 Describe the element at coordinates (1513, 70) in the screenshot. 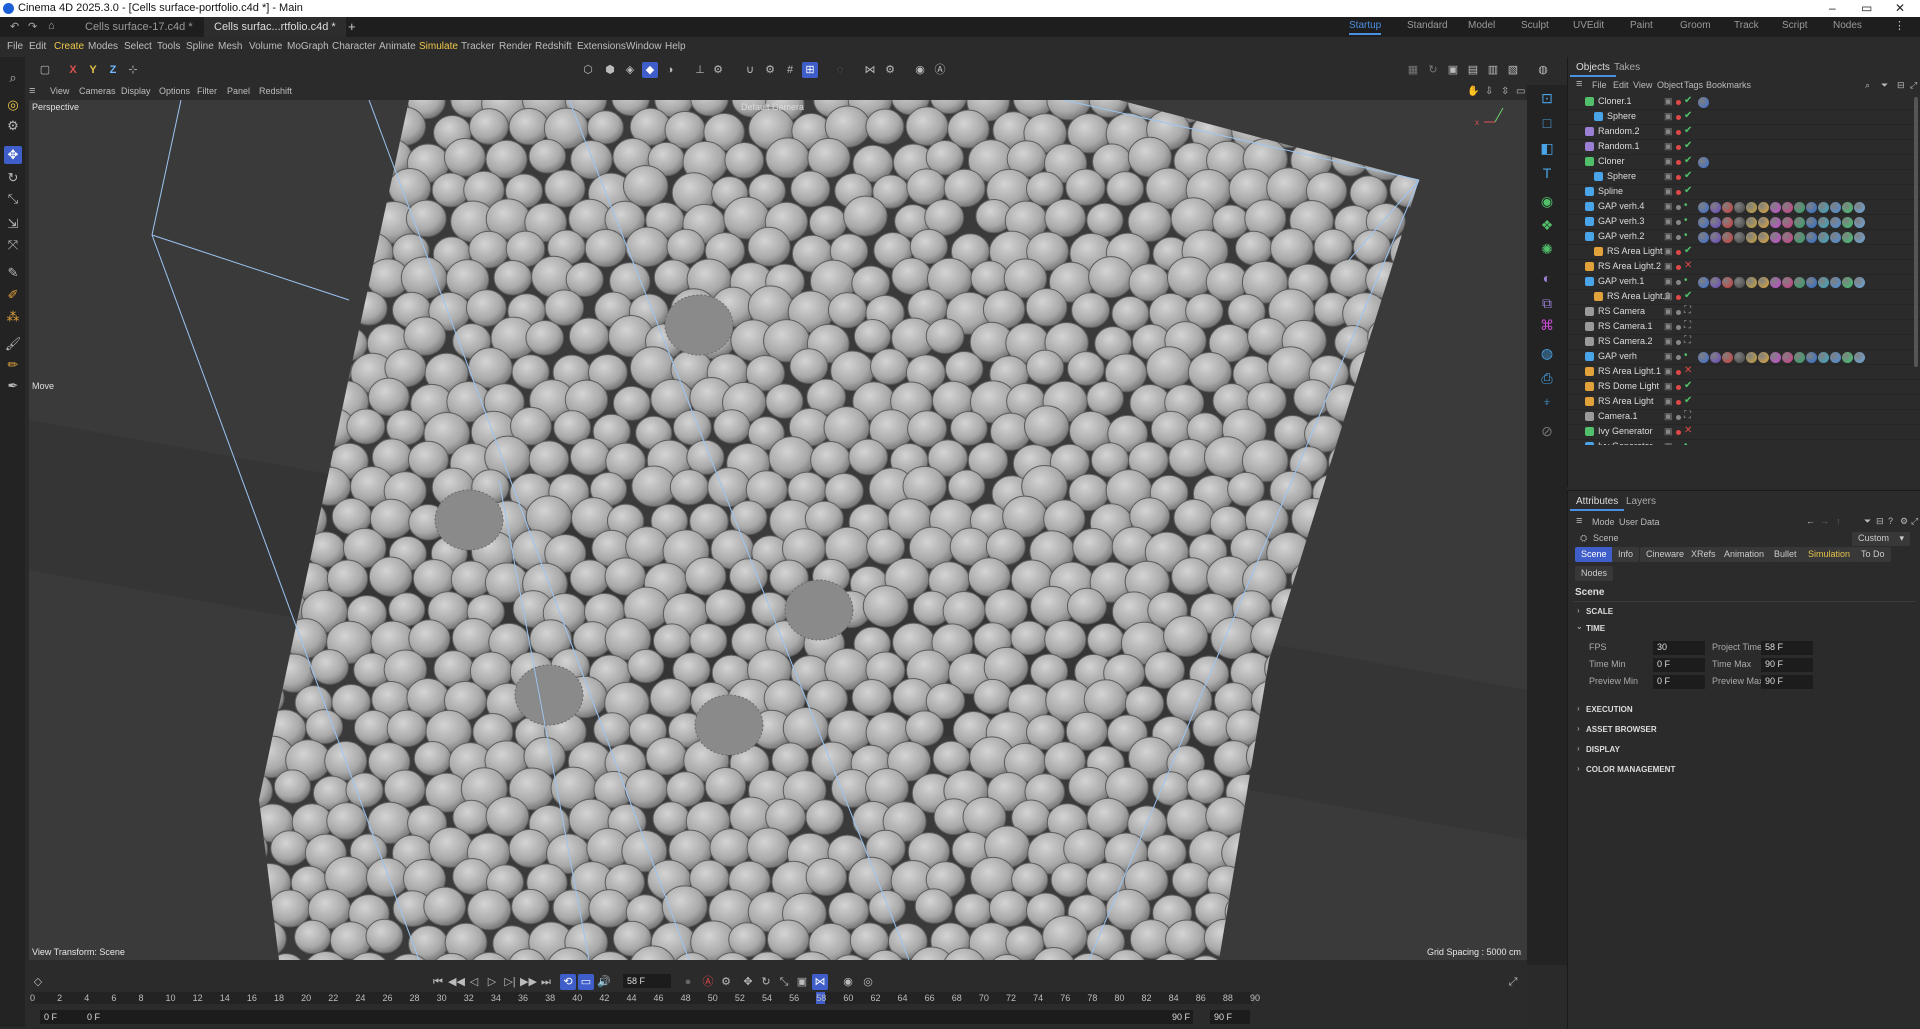

I see `edit-render-settings-icon: ▧` at that location.